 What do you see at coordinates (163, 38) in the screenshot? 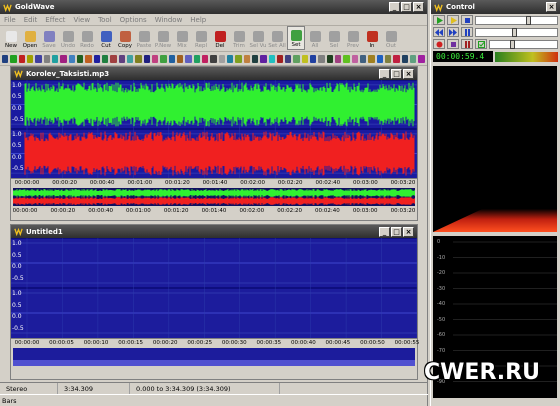
I see `toolbar-p-new-button: P.New` at bounding box center [163, 38].